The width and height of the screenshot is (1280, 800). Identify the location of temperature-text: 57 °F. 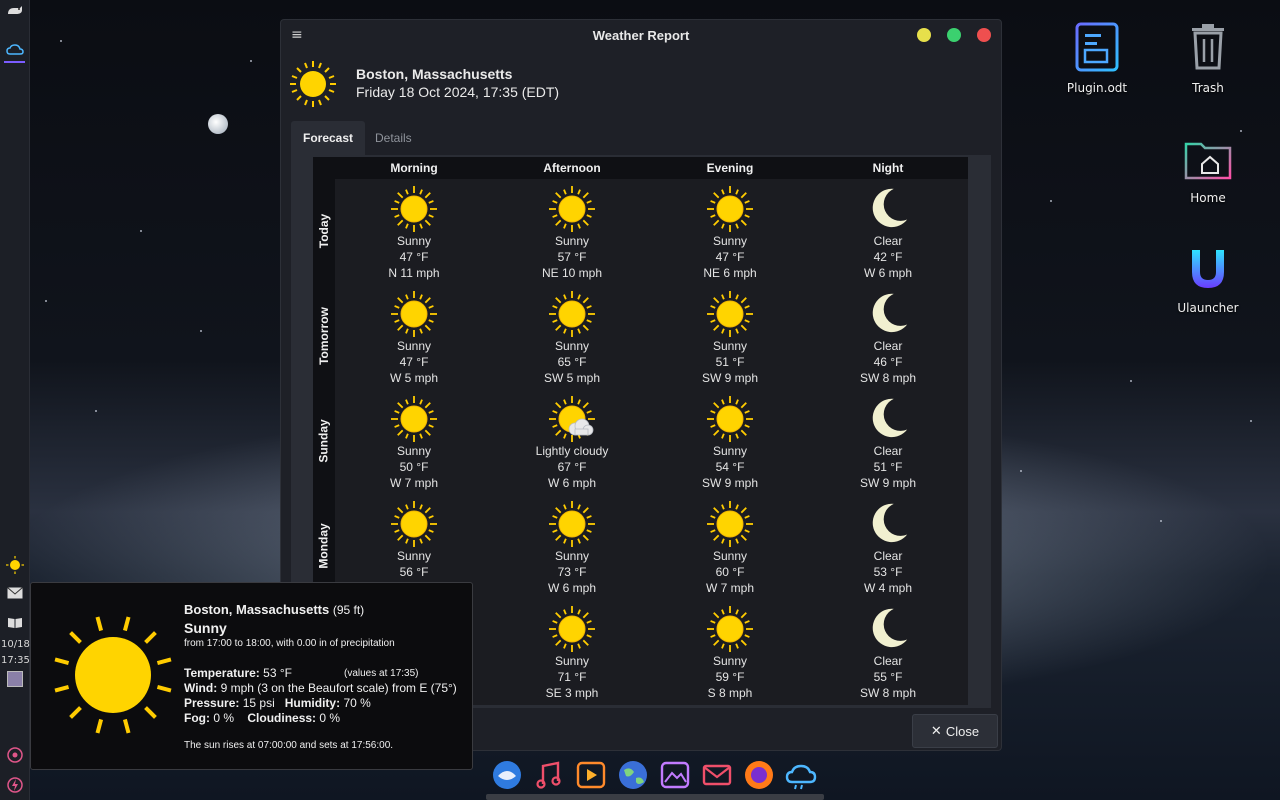
(572, 257).